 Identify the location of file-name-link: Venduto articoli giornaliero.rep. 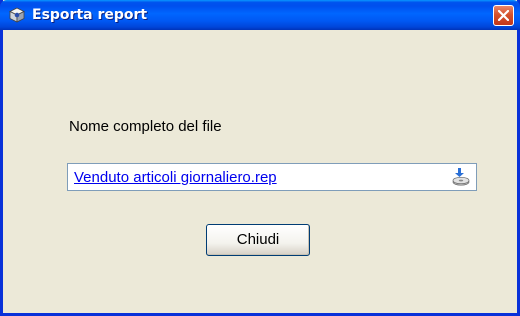
(175, 177).